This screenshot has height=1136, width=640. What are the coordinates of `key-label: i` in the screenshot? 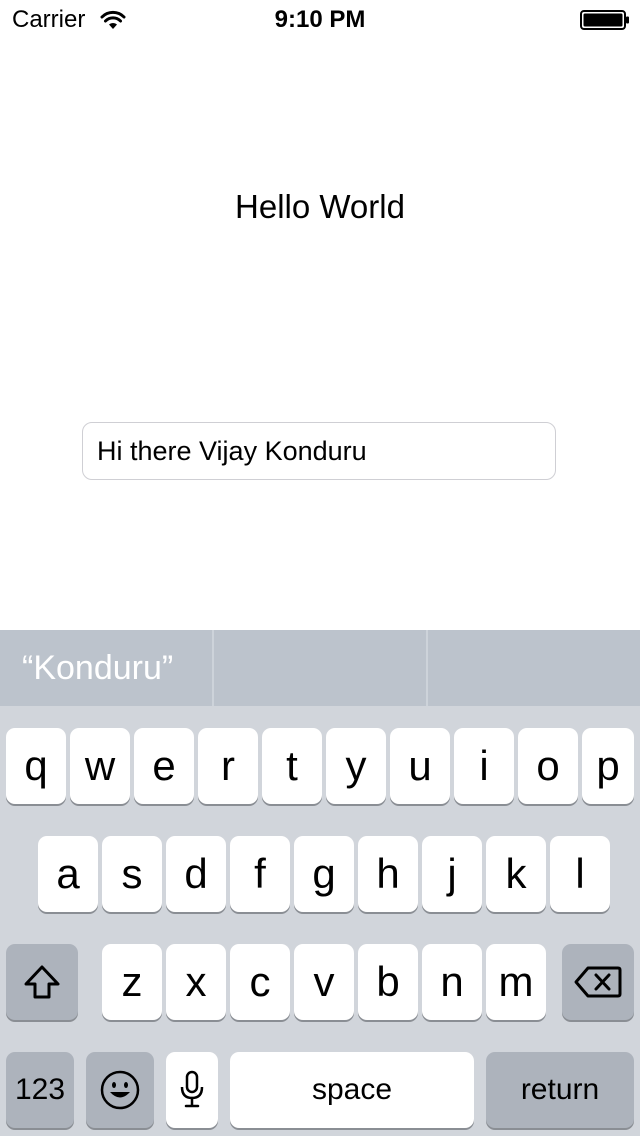 It's located at (484, 765).